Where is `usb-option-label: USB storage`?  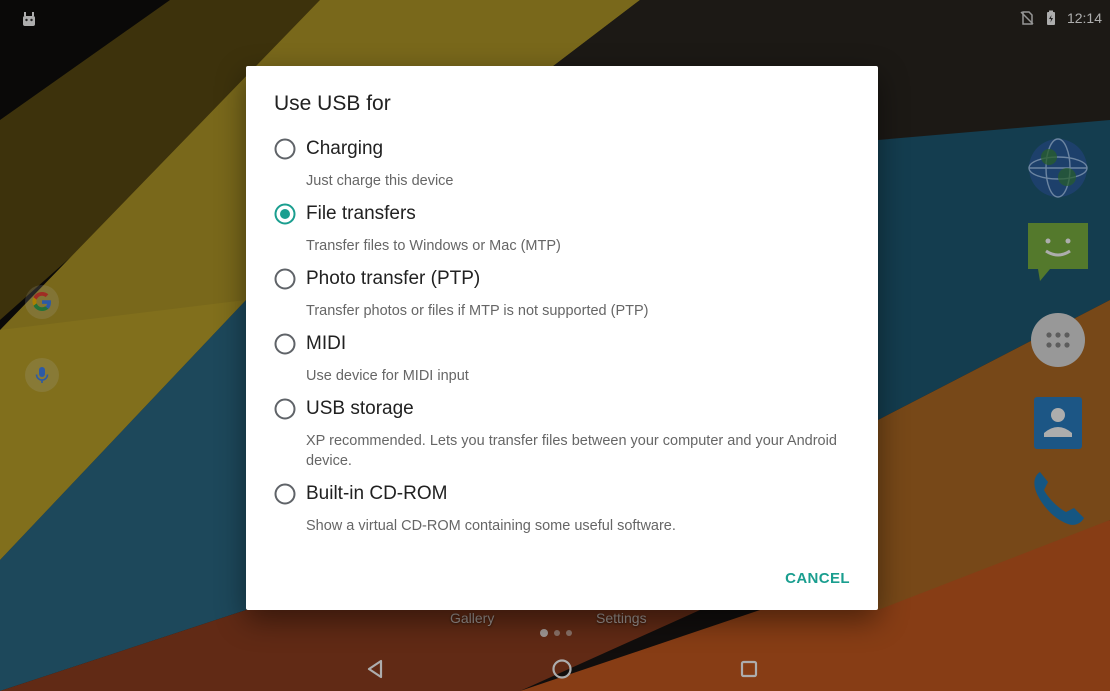 usb-option-label: USB storage is located at coordinates (360, 408).